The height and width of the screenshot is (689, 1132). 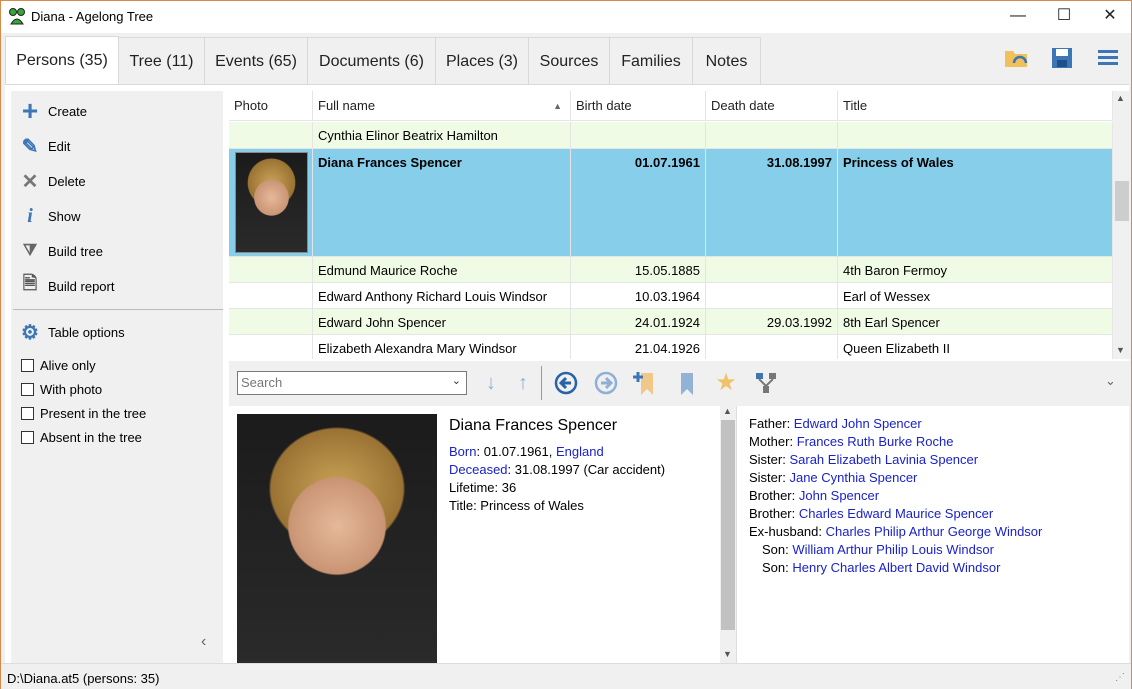 What do you see at coordinates (352, 383) in the screenshot?
I see `search-combobox: Search ⌄` at bounding box center [352, 383].